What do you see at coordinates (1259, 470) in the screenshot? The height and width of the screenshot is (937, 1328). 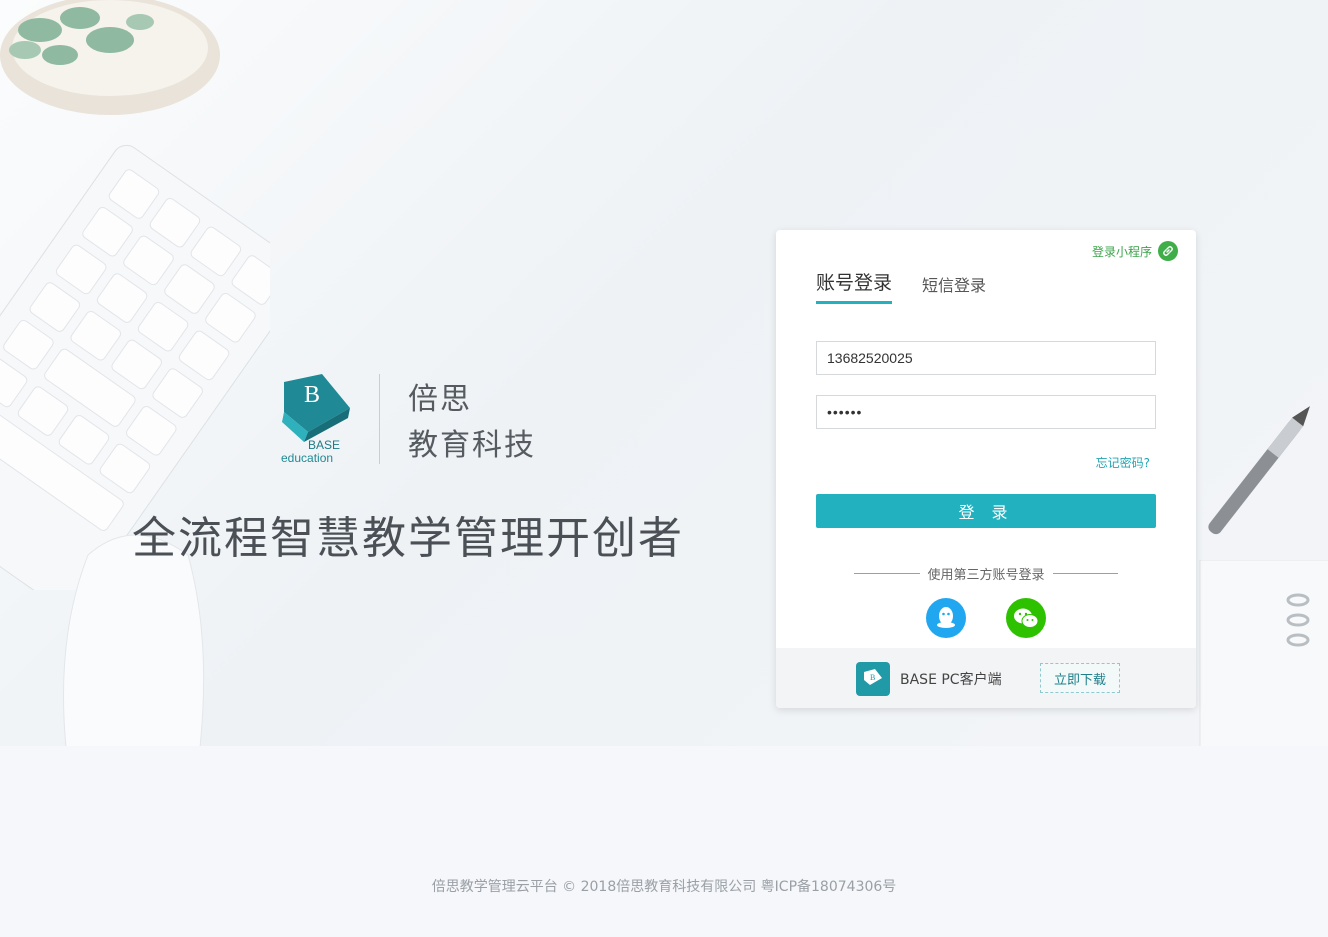 I see `pen-decoration` at bounding box center [1259, 470].